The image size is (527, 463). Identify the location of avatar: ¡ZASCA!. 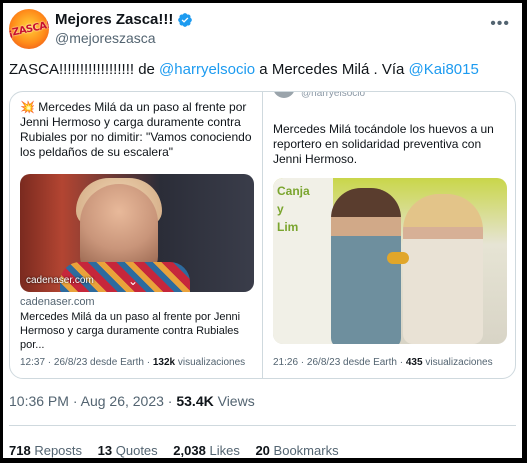
(29, 29).